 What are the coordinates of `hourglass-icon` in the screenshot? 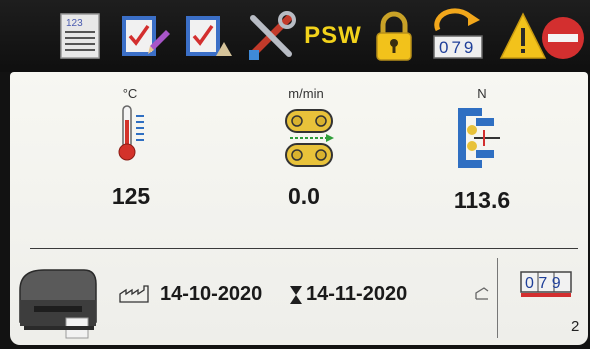 It's located at (296, 295).